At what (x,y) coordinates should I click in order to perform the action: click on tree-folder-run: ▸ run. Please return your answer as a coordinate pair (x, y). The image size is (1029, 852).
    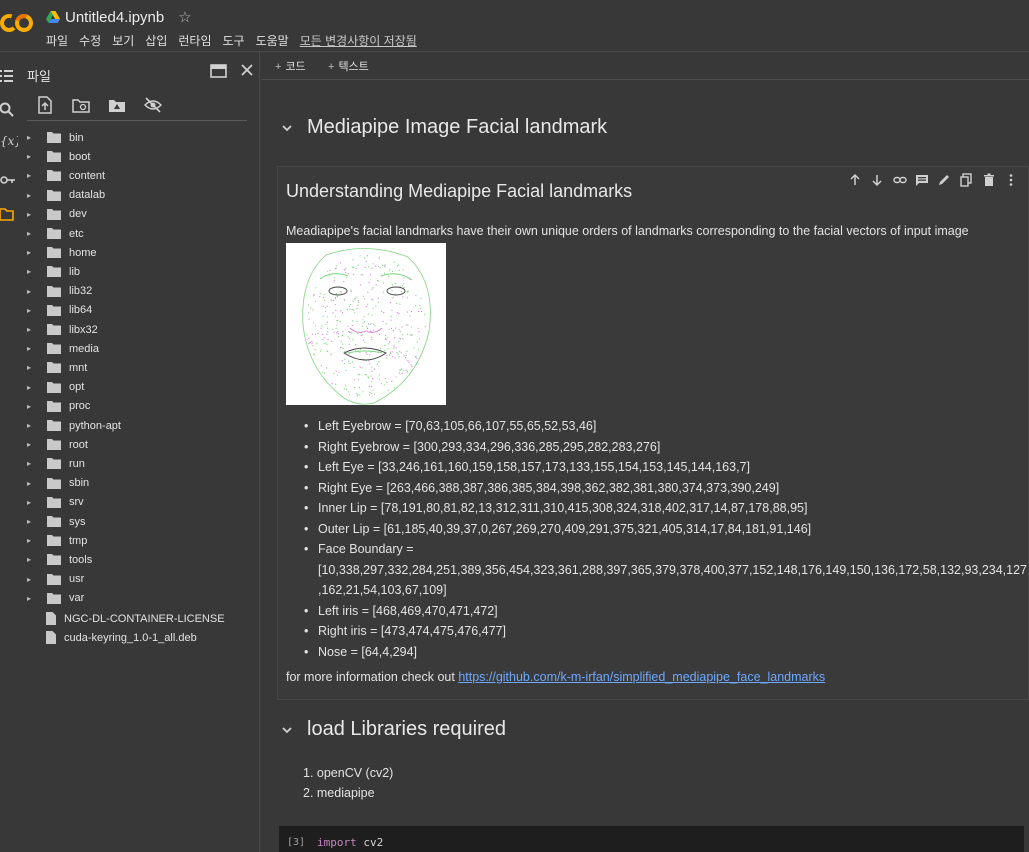
    Looking at the image, I should click on (139, 463).